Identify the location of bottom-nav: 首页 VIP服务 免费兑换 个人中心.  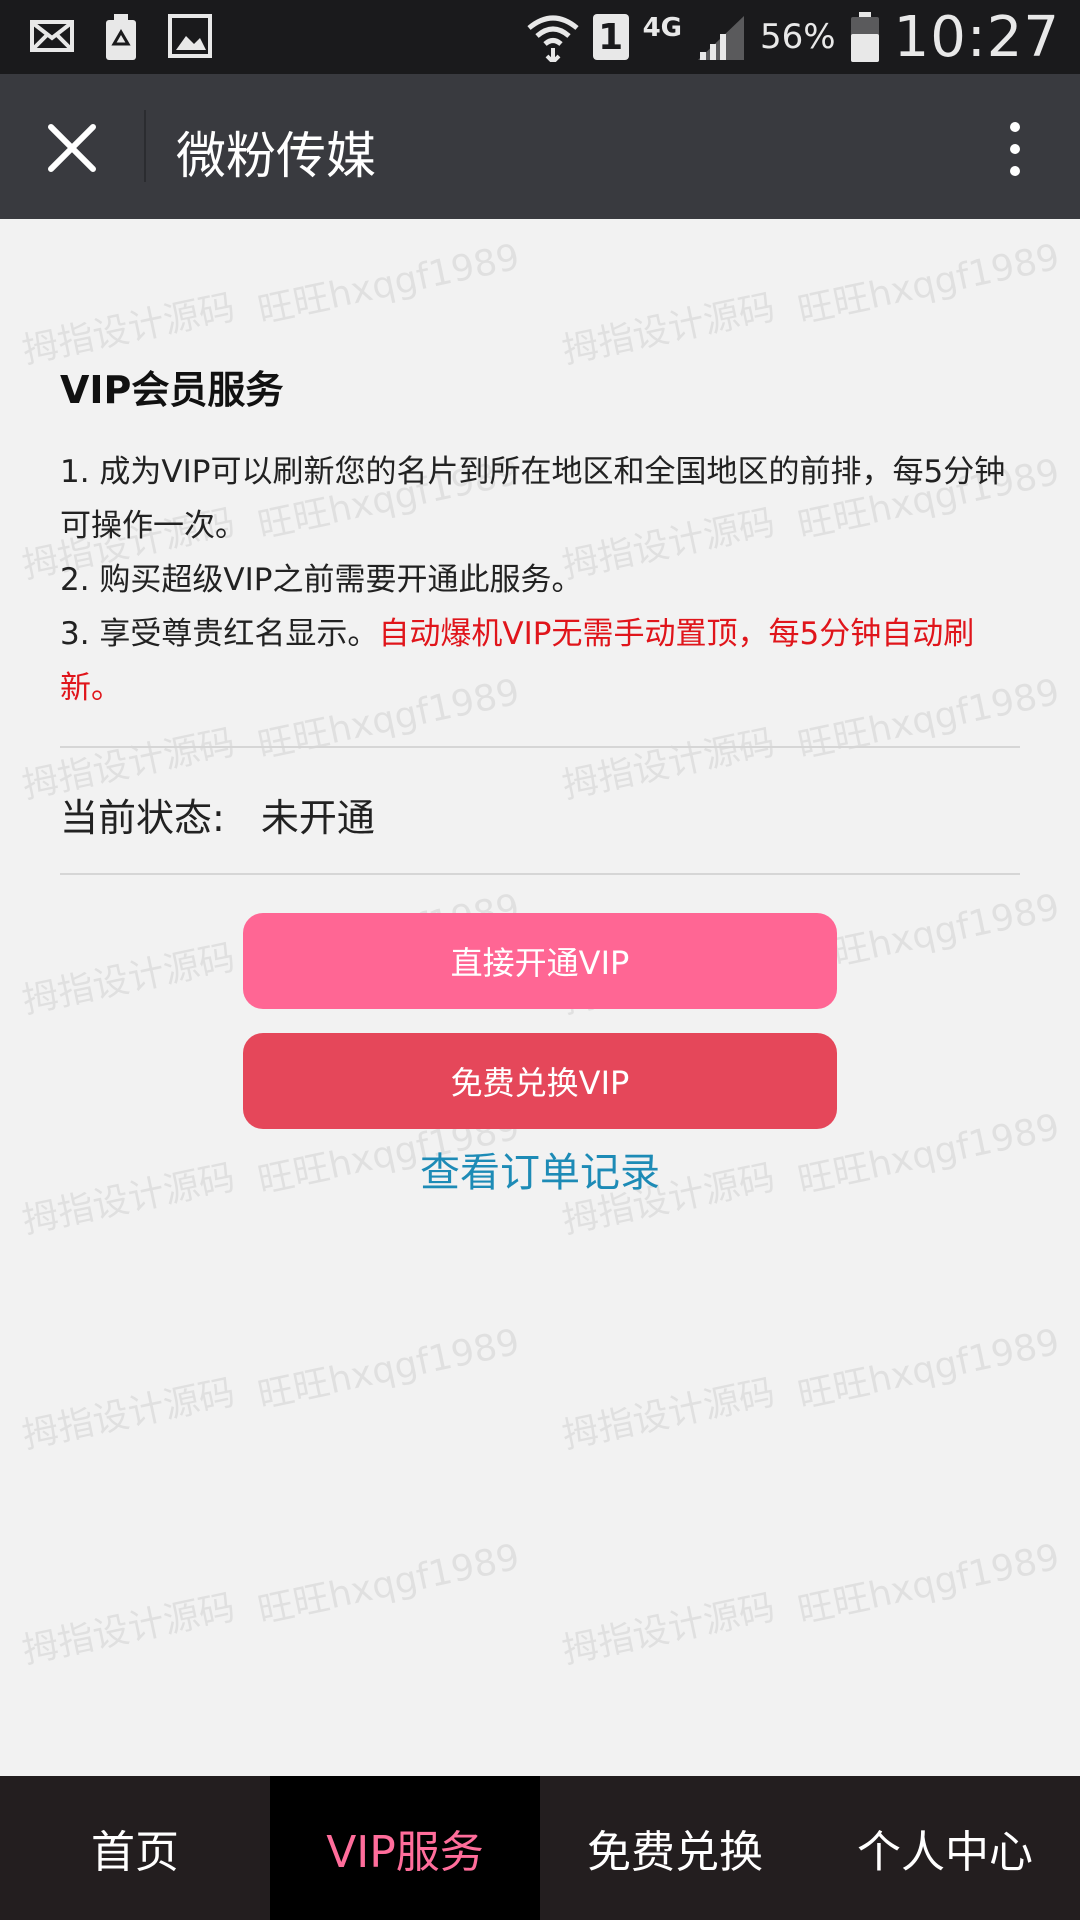
(540, 1848).